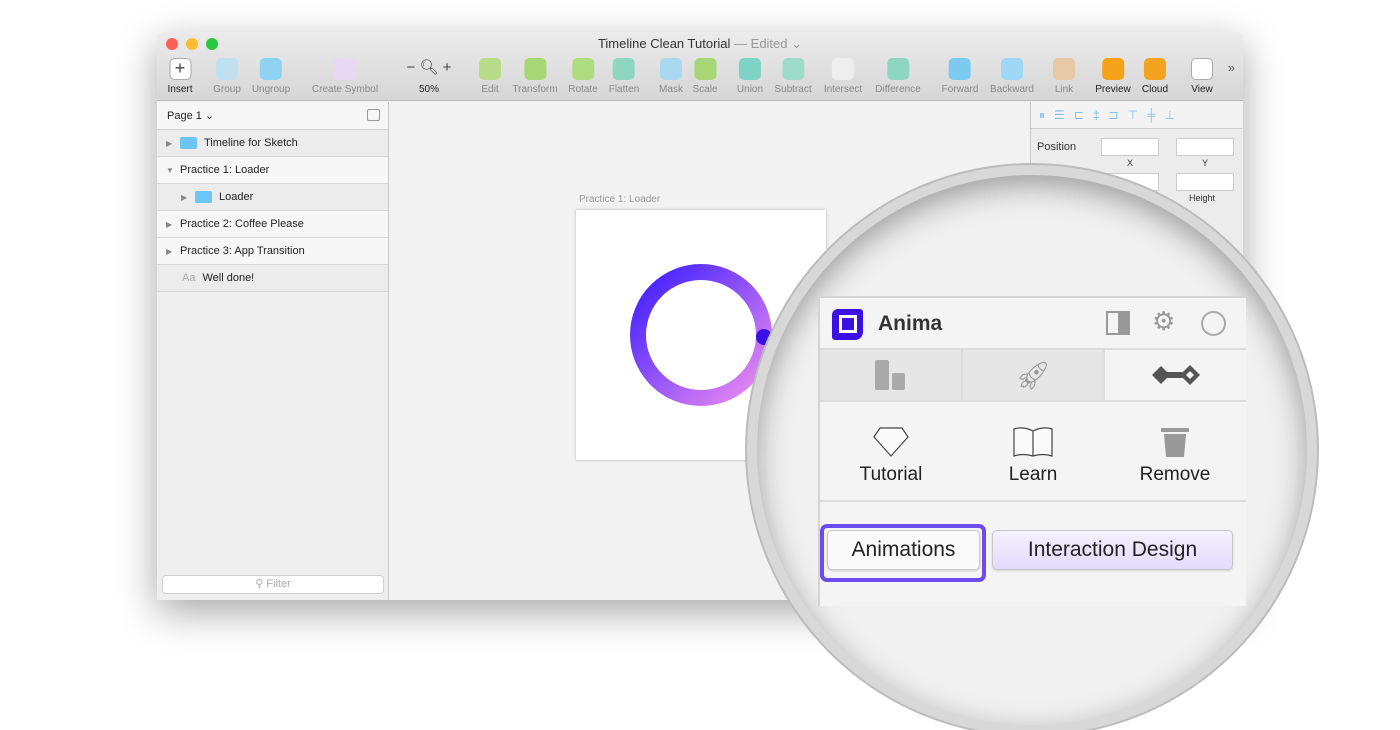 Image resolution: width=1400 pixels, height=730 pixels. What do you see at coordinates (1113, 89) in the screenshot?
I see `toolbar-label: Preview` at bounding box center [1113, 89].